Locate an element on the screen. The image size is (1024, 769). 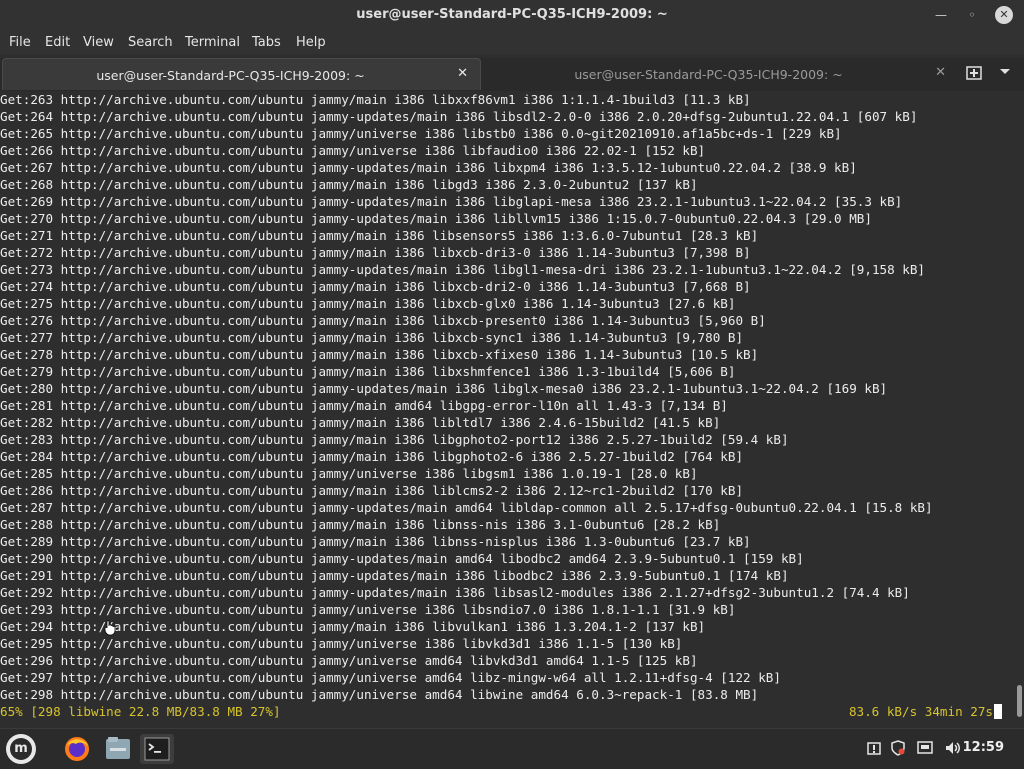
menu-tabs: Tabs is located at coordinates (266, 42).